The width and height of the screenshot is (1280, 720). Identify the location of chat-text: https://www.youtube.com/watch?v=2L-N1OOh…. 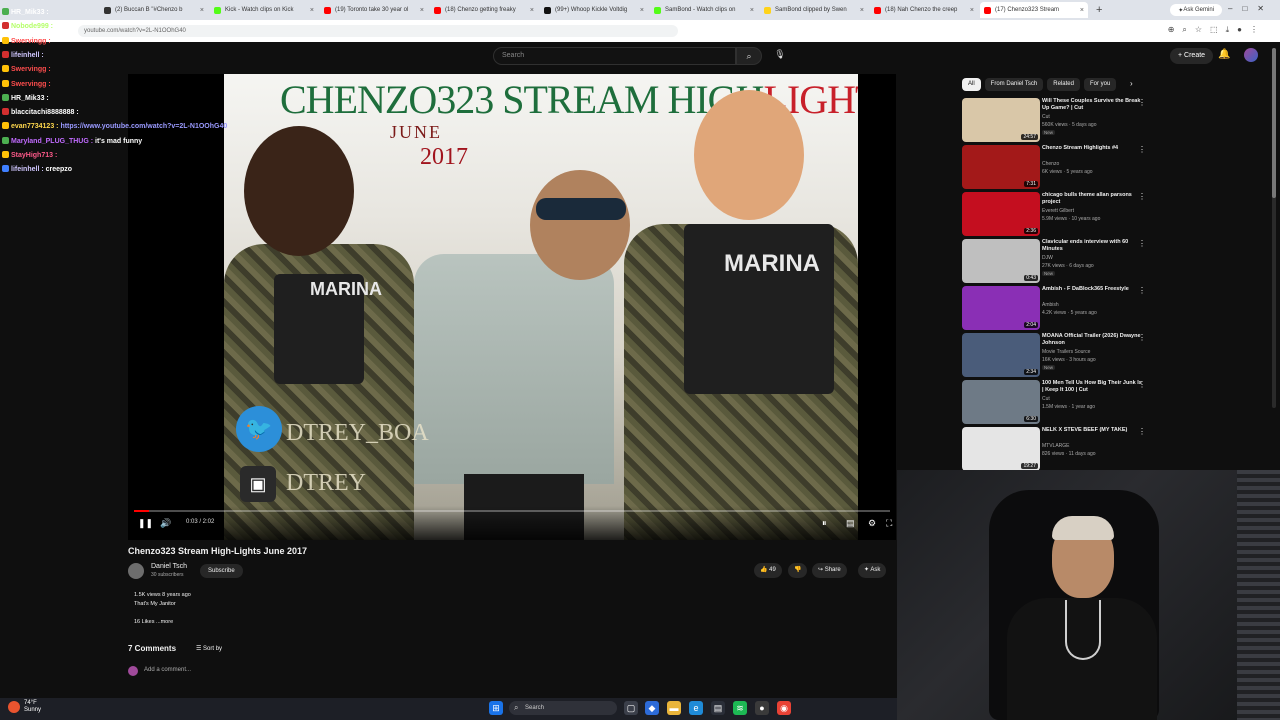
(143, 126).